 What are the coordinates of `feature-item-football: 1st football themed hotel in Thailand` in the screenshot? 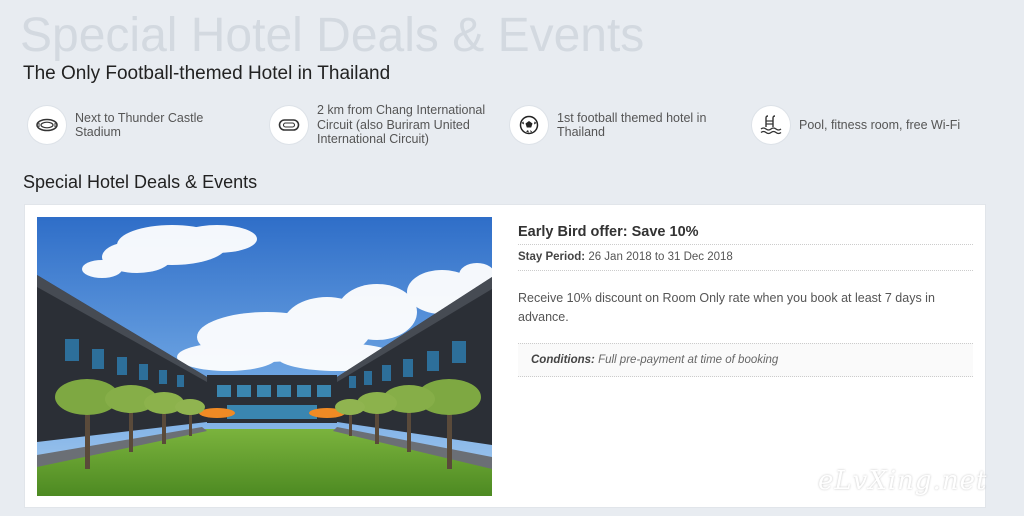 It's located at (625, 125).